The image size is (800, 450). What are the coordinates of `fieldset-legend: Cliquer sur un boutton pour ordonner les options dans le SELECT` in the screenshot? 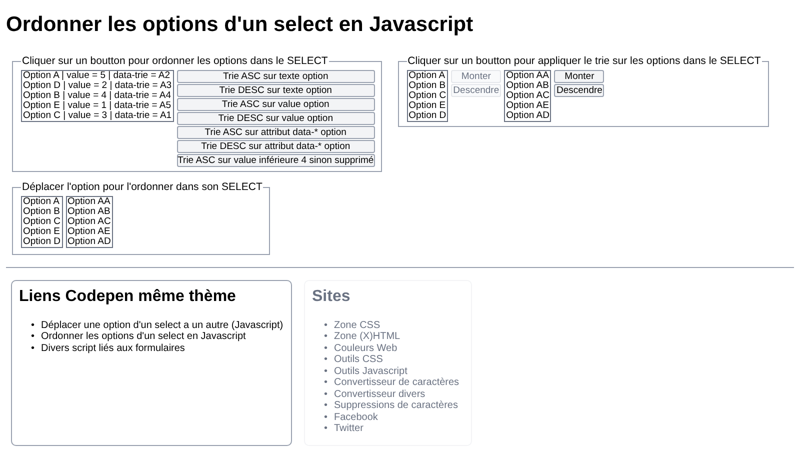 It's located at (175, 62).